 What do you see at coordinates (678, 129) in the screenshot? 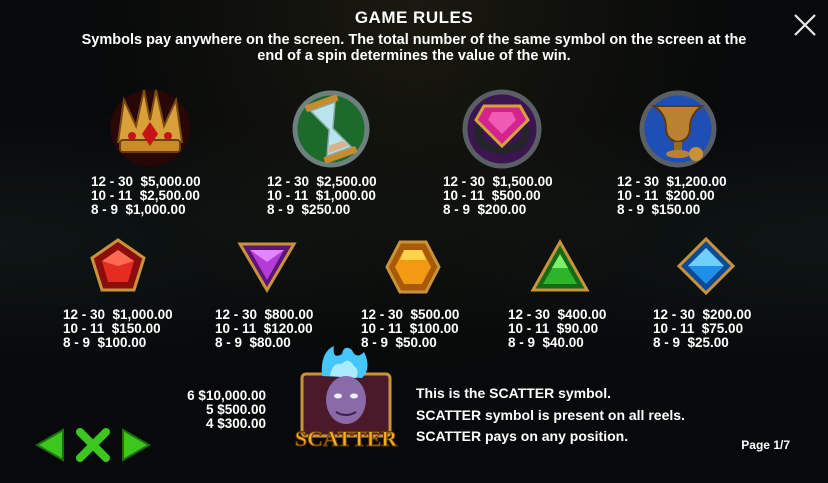
I see `chalice-icon` at bounding box center [678, 129].